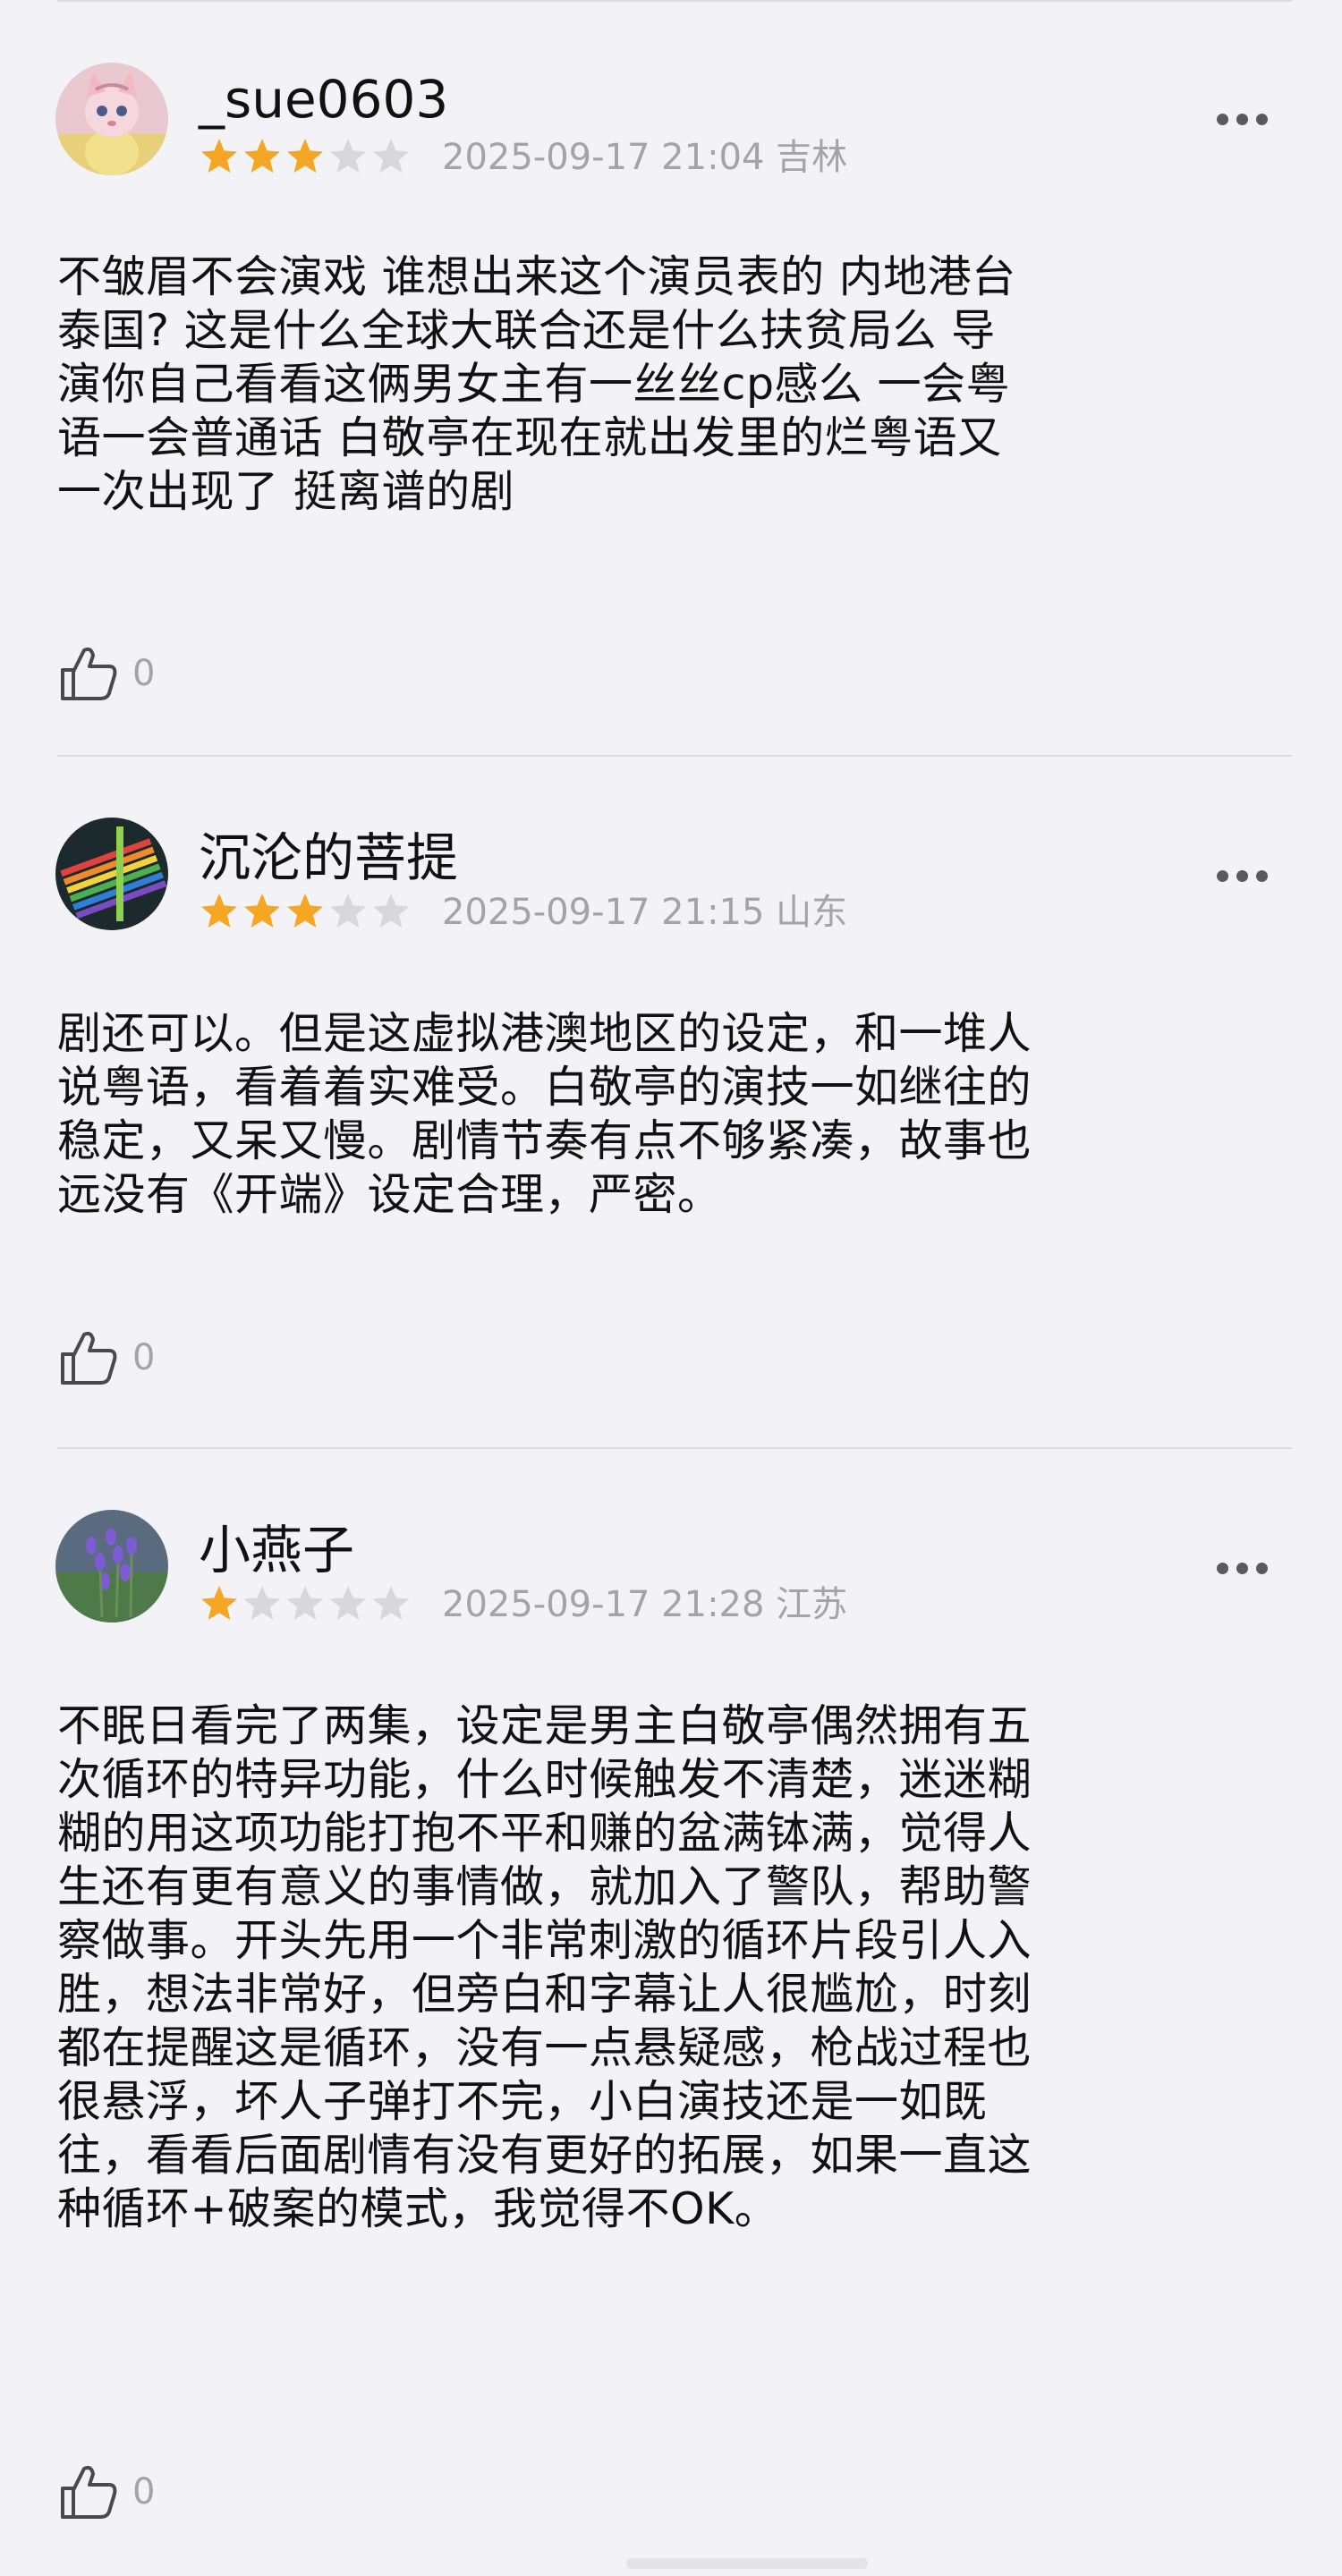 The width and height of the screenshot is (1342, 2576). What do you see at coordinates (329, 857) in the screenshot?
I see `username: 沉沦的菩提` at bounding box center [329, 857].